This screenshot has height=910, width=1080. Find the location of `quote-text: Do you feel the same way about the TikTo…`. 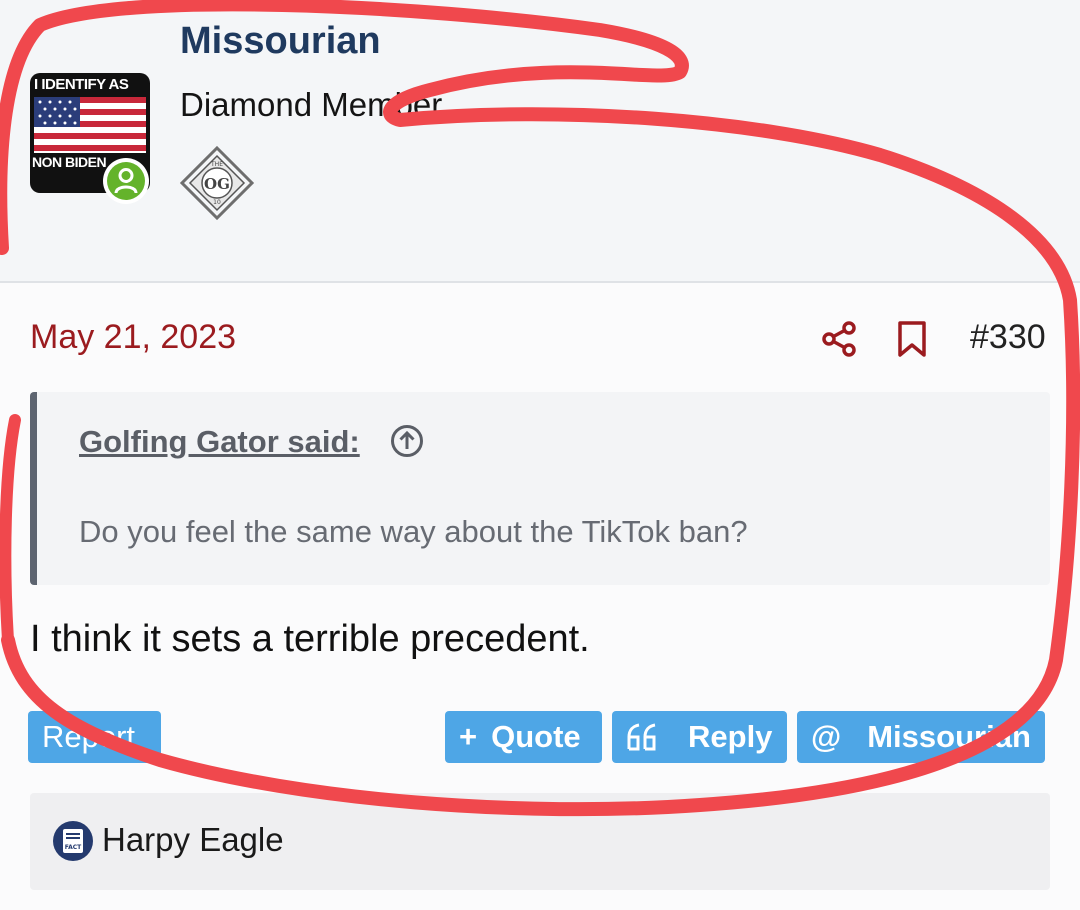

quote-text: Do you feel the same way about the TikTo… is located at coordinates (413, 531).